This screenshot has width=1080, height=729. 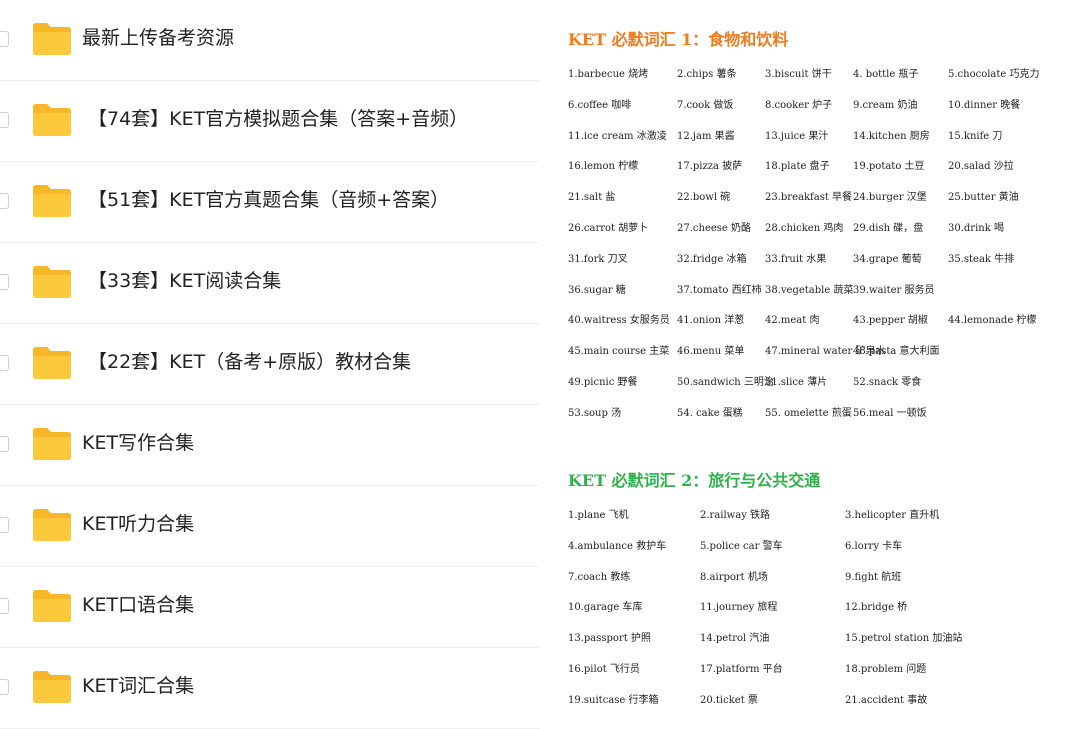 I want to click on vocab-word: 34.grape 葡萄, so click(x=887, y=259).